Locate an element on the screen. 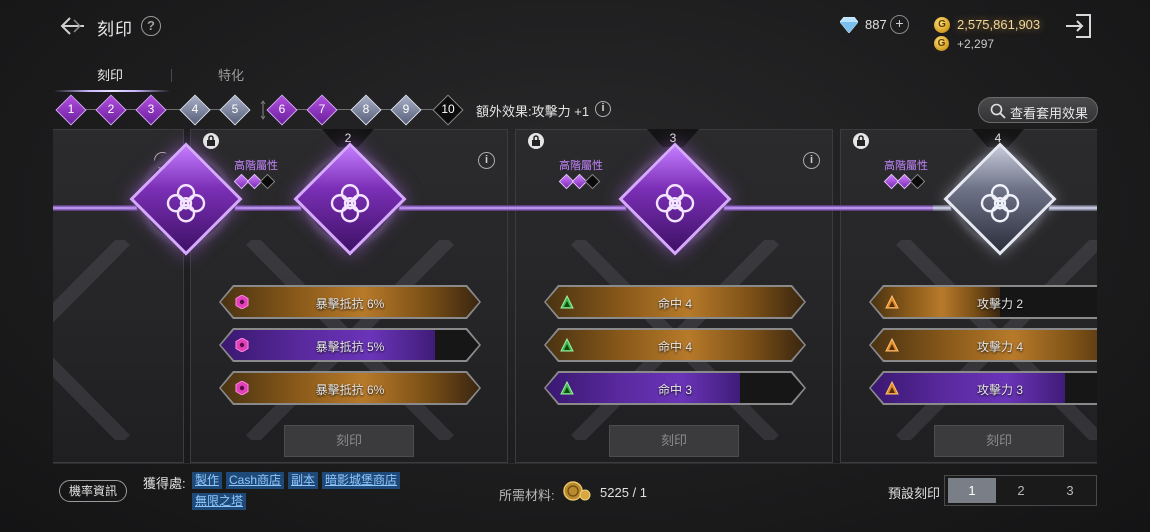  engrave-card-partial: i3%2%3%刻印 is located at coordinates (148, 296).